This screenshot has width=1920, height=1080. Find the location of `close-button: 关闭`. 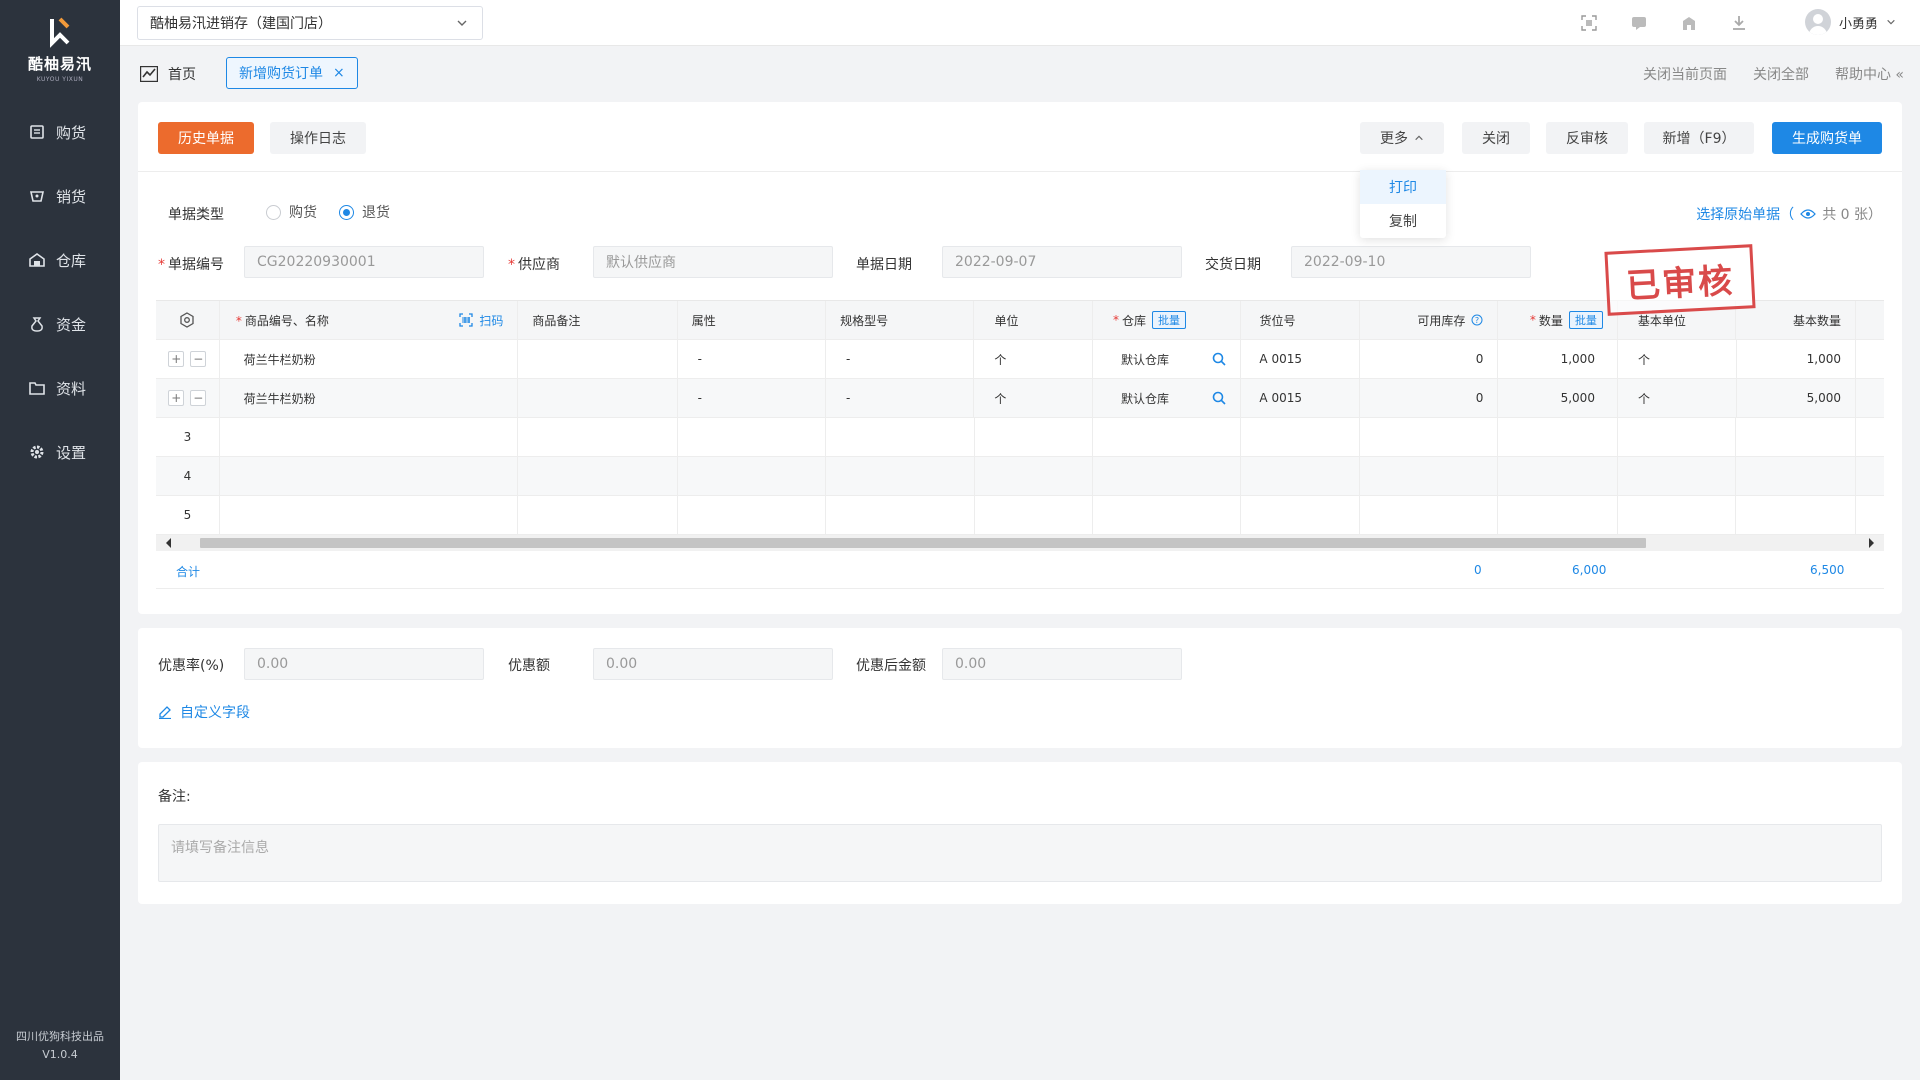

close-button: 关闭 is located at coordinates (1496, 138).